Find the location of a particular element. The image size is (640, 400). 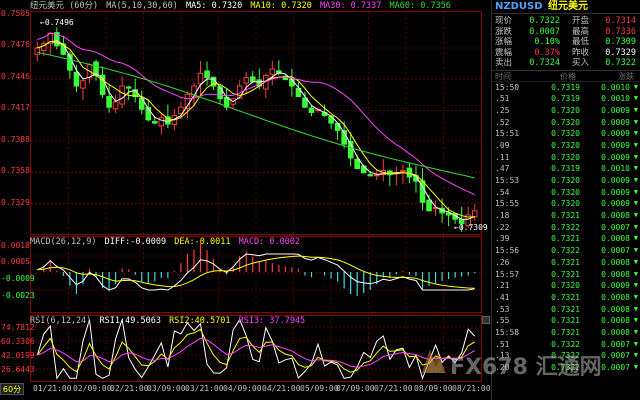

tick-row: .55 0.7321 0.0008 ▼ is located at coordinates (566, 321).